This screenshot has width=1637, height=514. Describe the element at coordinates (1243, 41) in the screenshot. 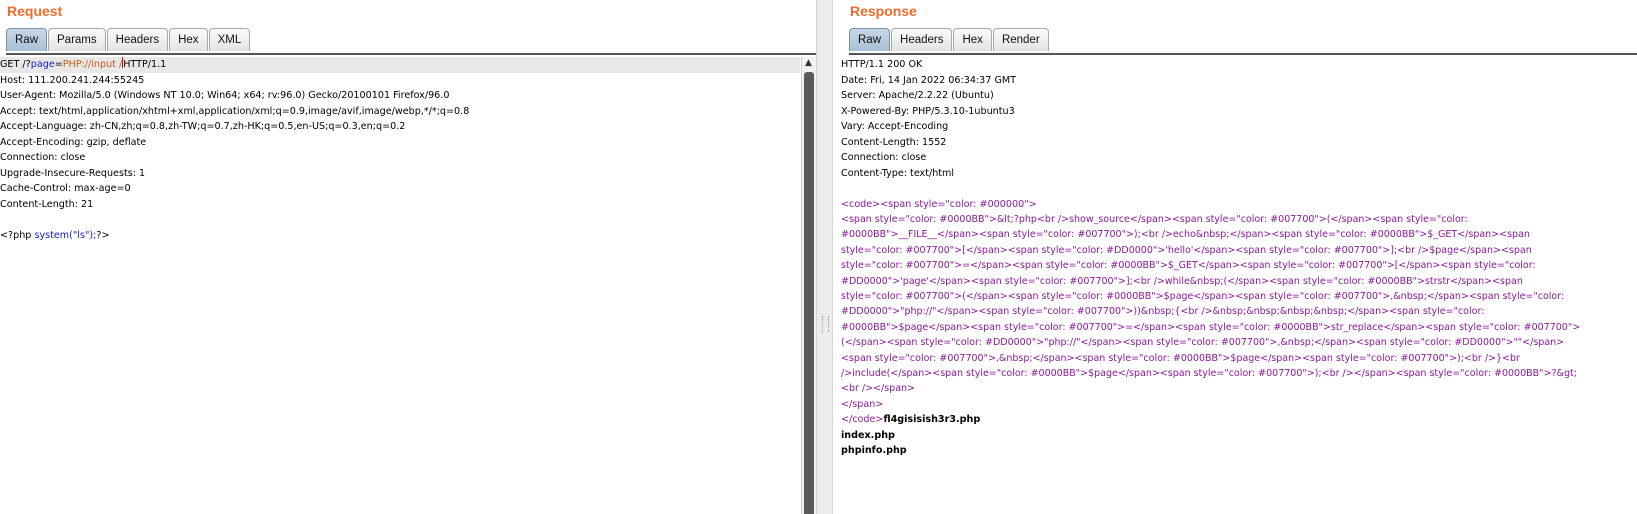

I see `response-tabbar: Raw Headers Hex Render` at that location.